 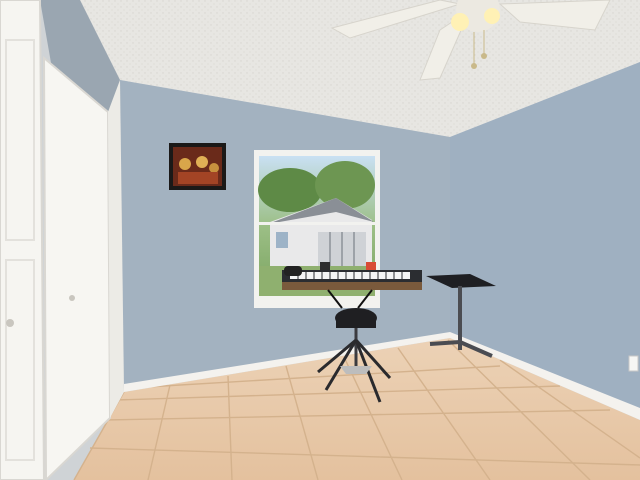 I want to click on outlet-icon, so click(x=633, y=363).